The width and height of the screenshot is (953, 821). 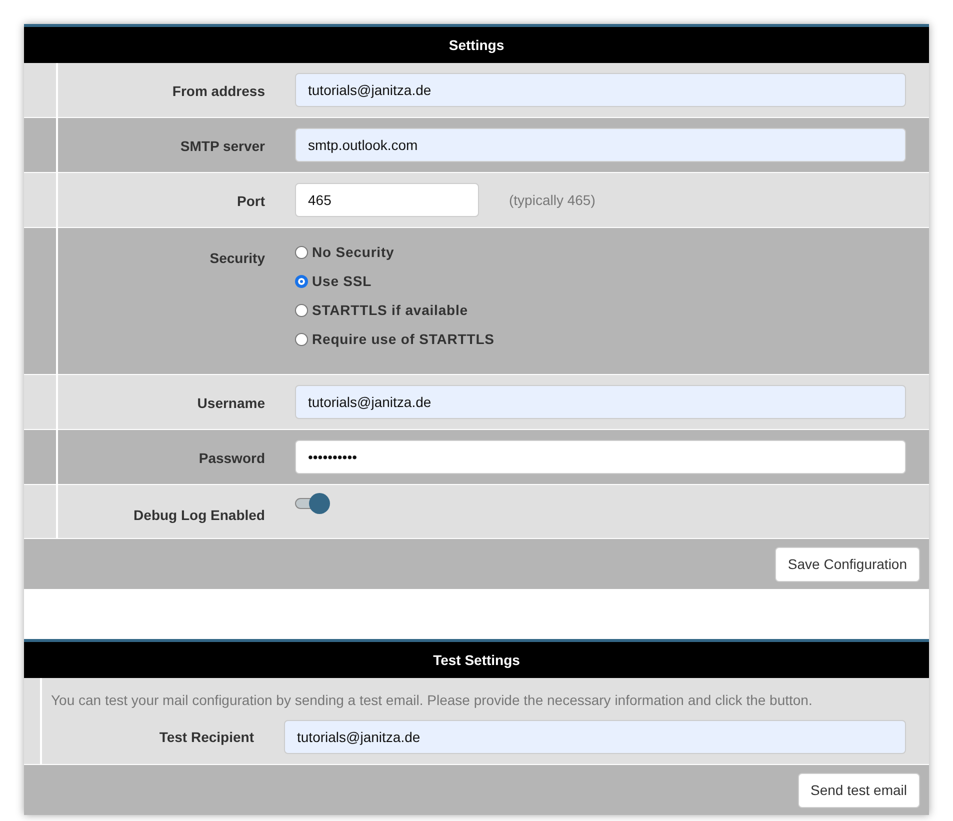 What do you see at coordinates (600, 457) in the screenshot?
I see `input-field: ••••••••••` at bounding box center [600, 457].